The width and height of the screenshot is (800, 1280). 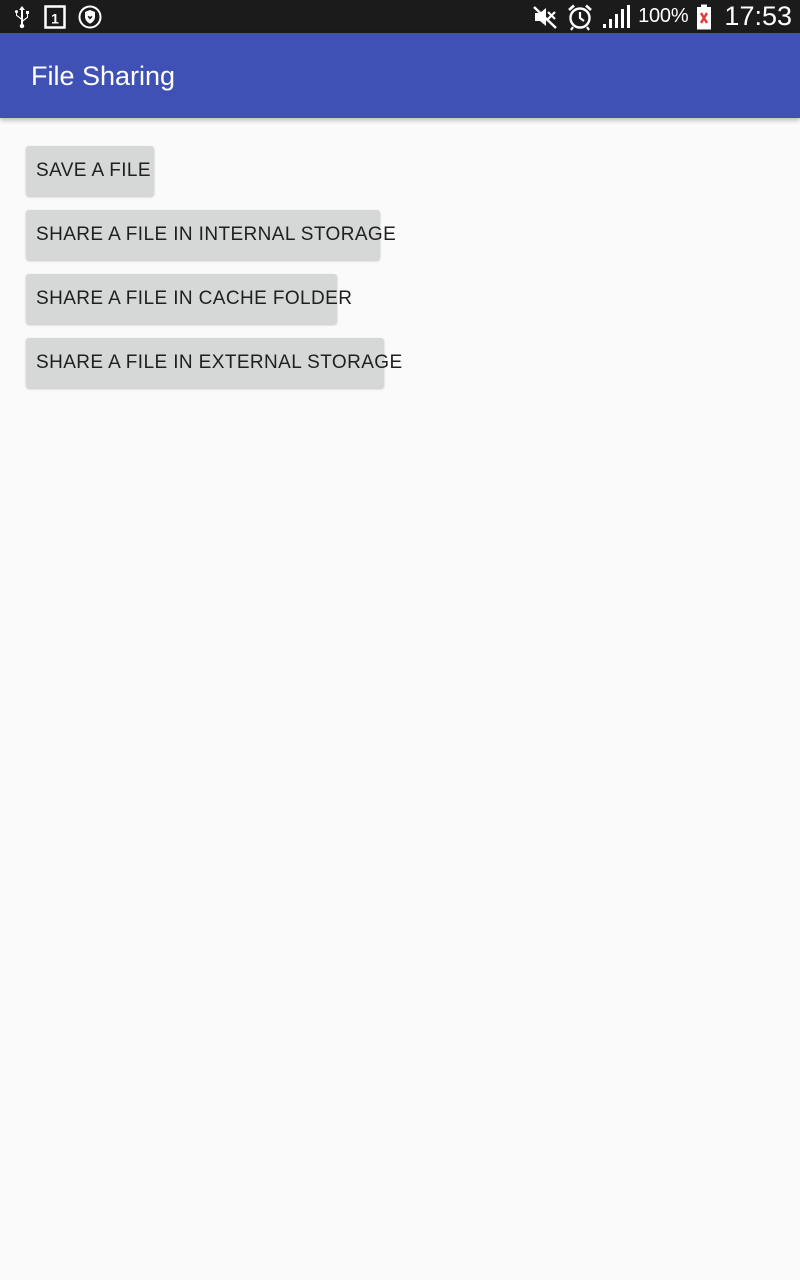 I want to click on share-internal-storage-button: SHARE A FILE IN INTERNAL STORAGE, so click(x=211, y=235).